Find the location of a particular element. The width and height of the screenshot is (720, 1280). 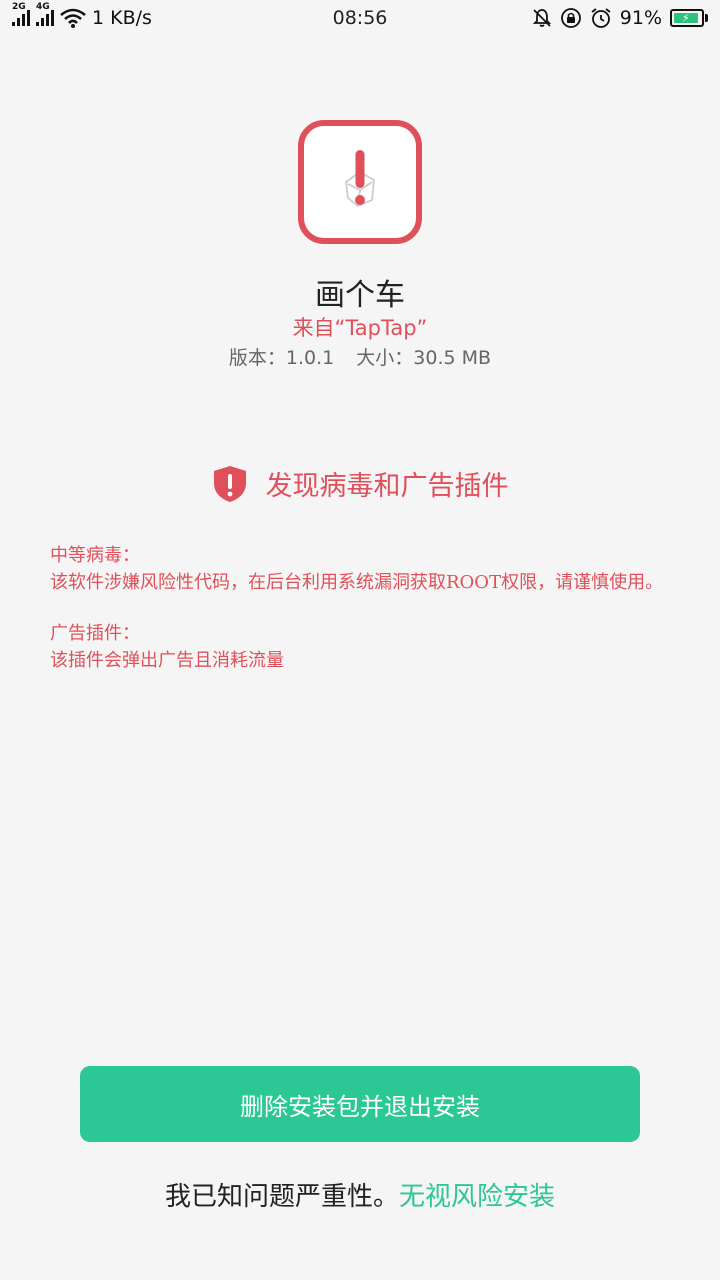

plugin-block: 广告插件： 该插件会弹出广告且消耗流量 is located at coordinates (362, 647).